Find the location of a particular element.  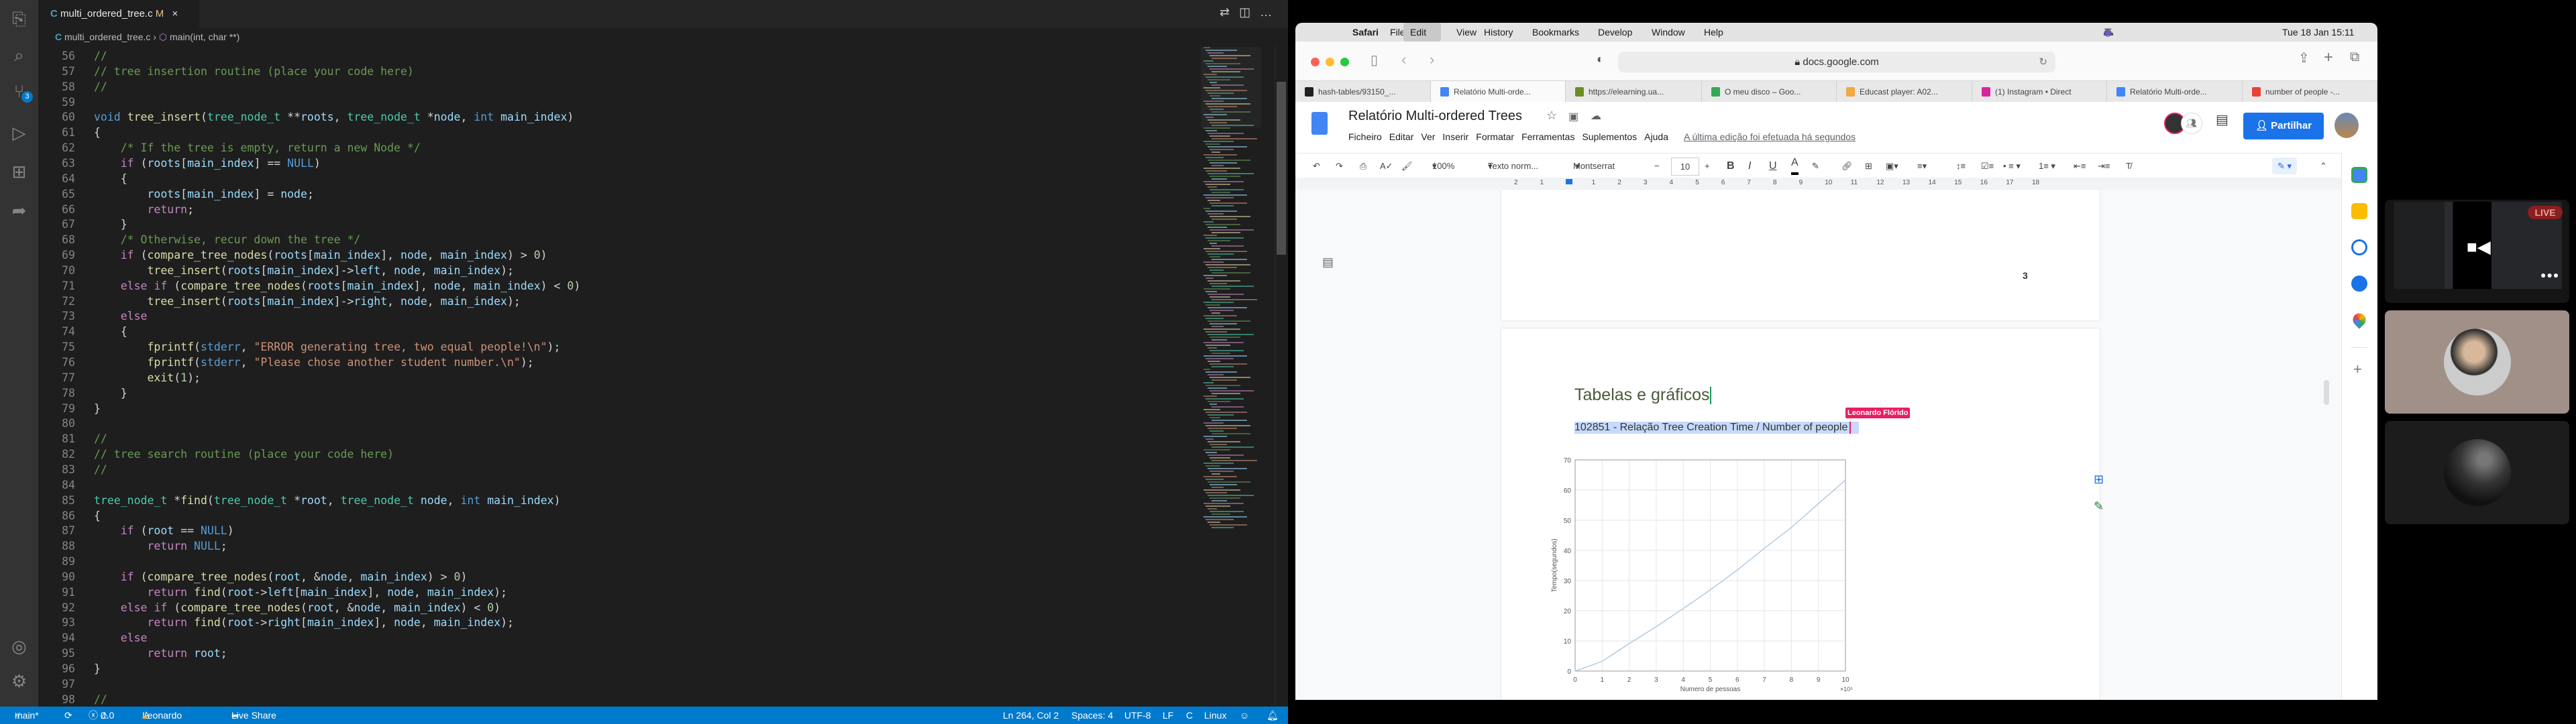

collapse-toolbar-icon: ⌃ is located at coordinates (2323, 166).